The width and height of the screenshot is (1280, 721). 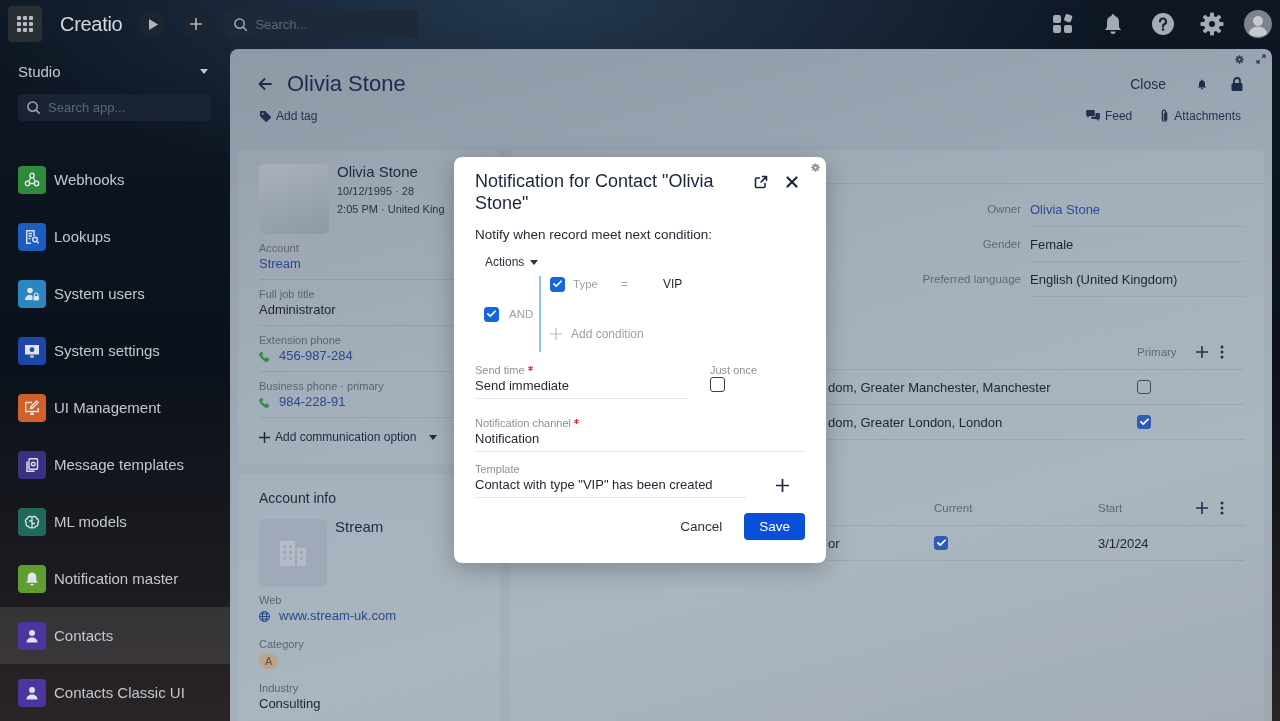 What do you see at coordinates (1237, 84) in the screenshot?
I see `lock-icon` at bounding box center [1237, 84].